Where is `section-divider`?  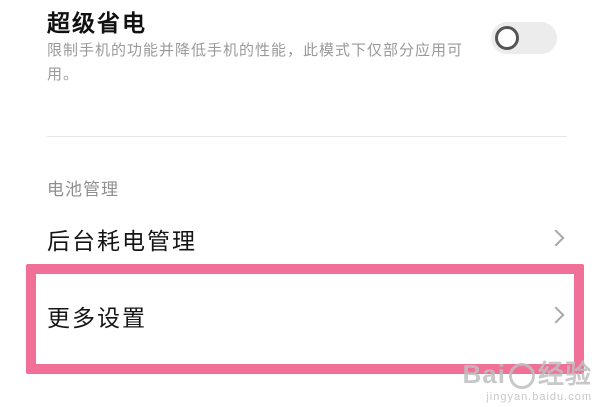
section-divider is located at coordinates (307, 136).